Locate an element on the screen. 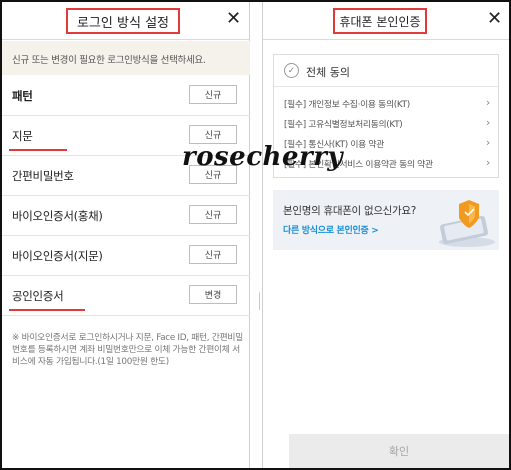 This screenshot has height=470, width=511. login-method-title: 로그인 방식 설정 is located at coordinates (123, 21).